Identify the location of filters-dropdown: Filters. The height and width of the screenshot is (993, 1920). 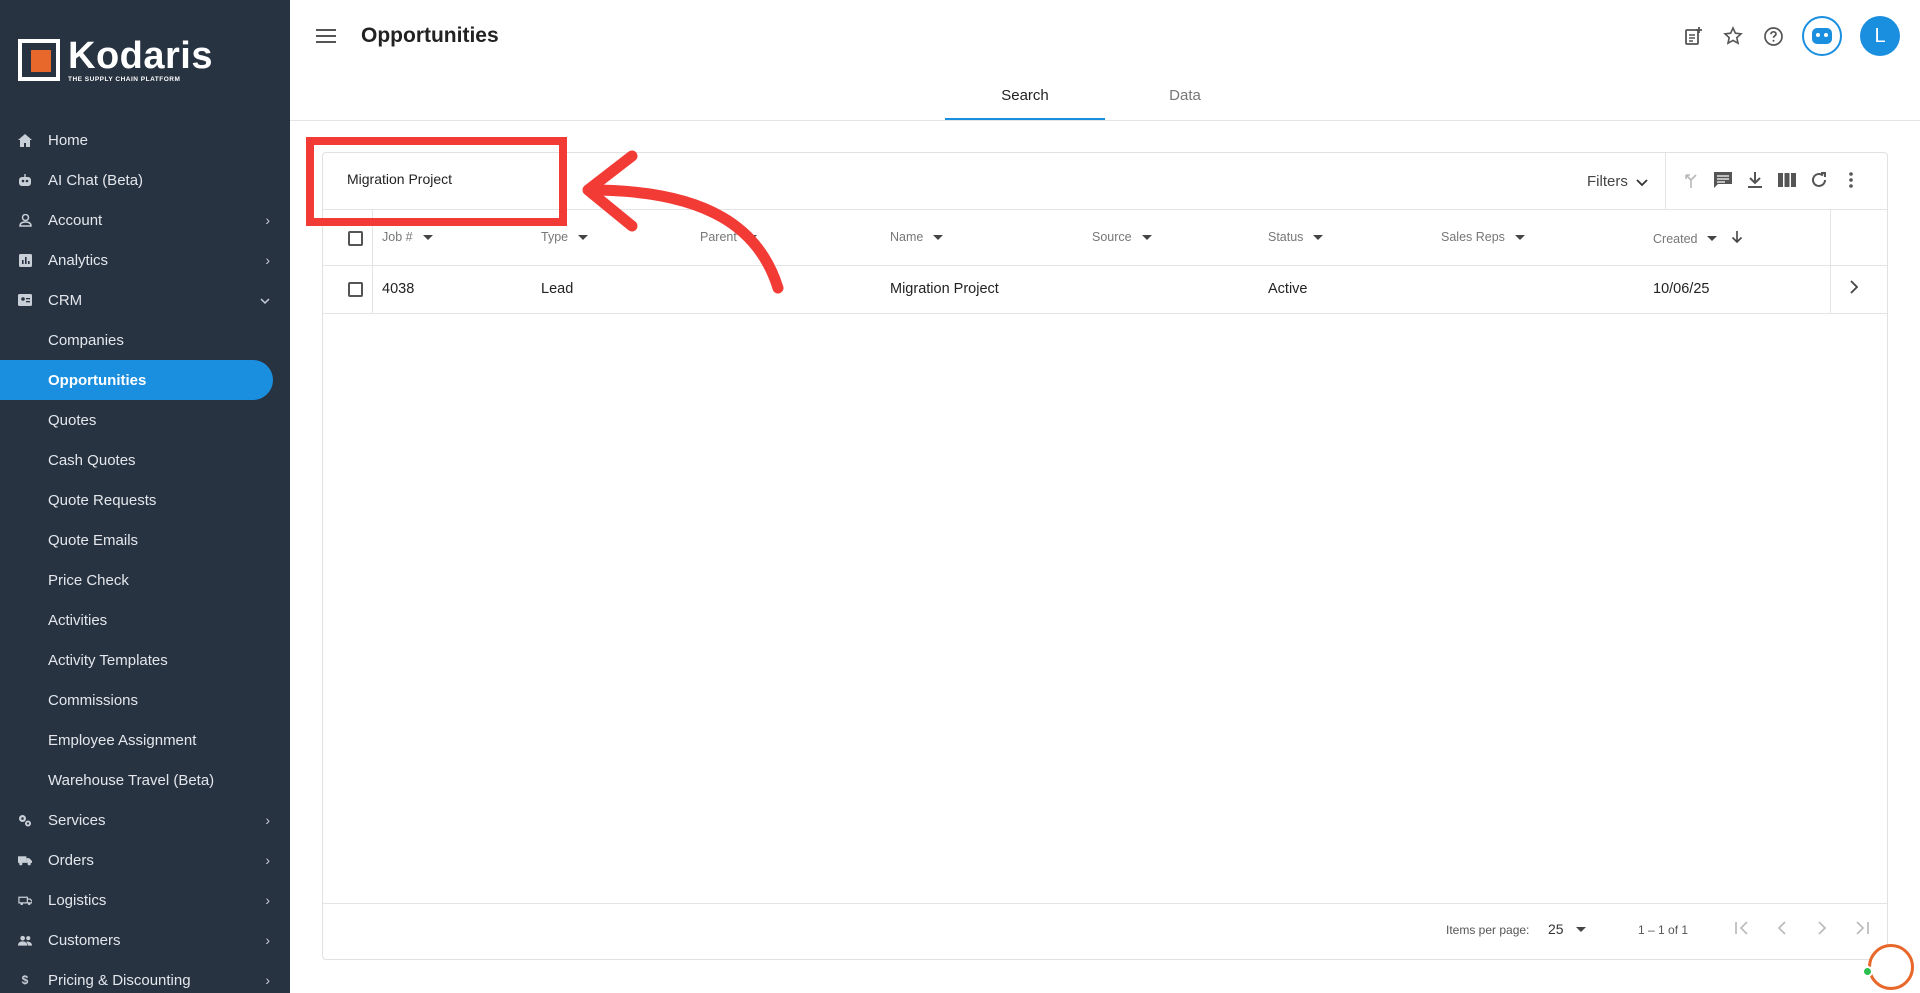
(1617, 181).